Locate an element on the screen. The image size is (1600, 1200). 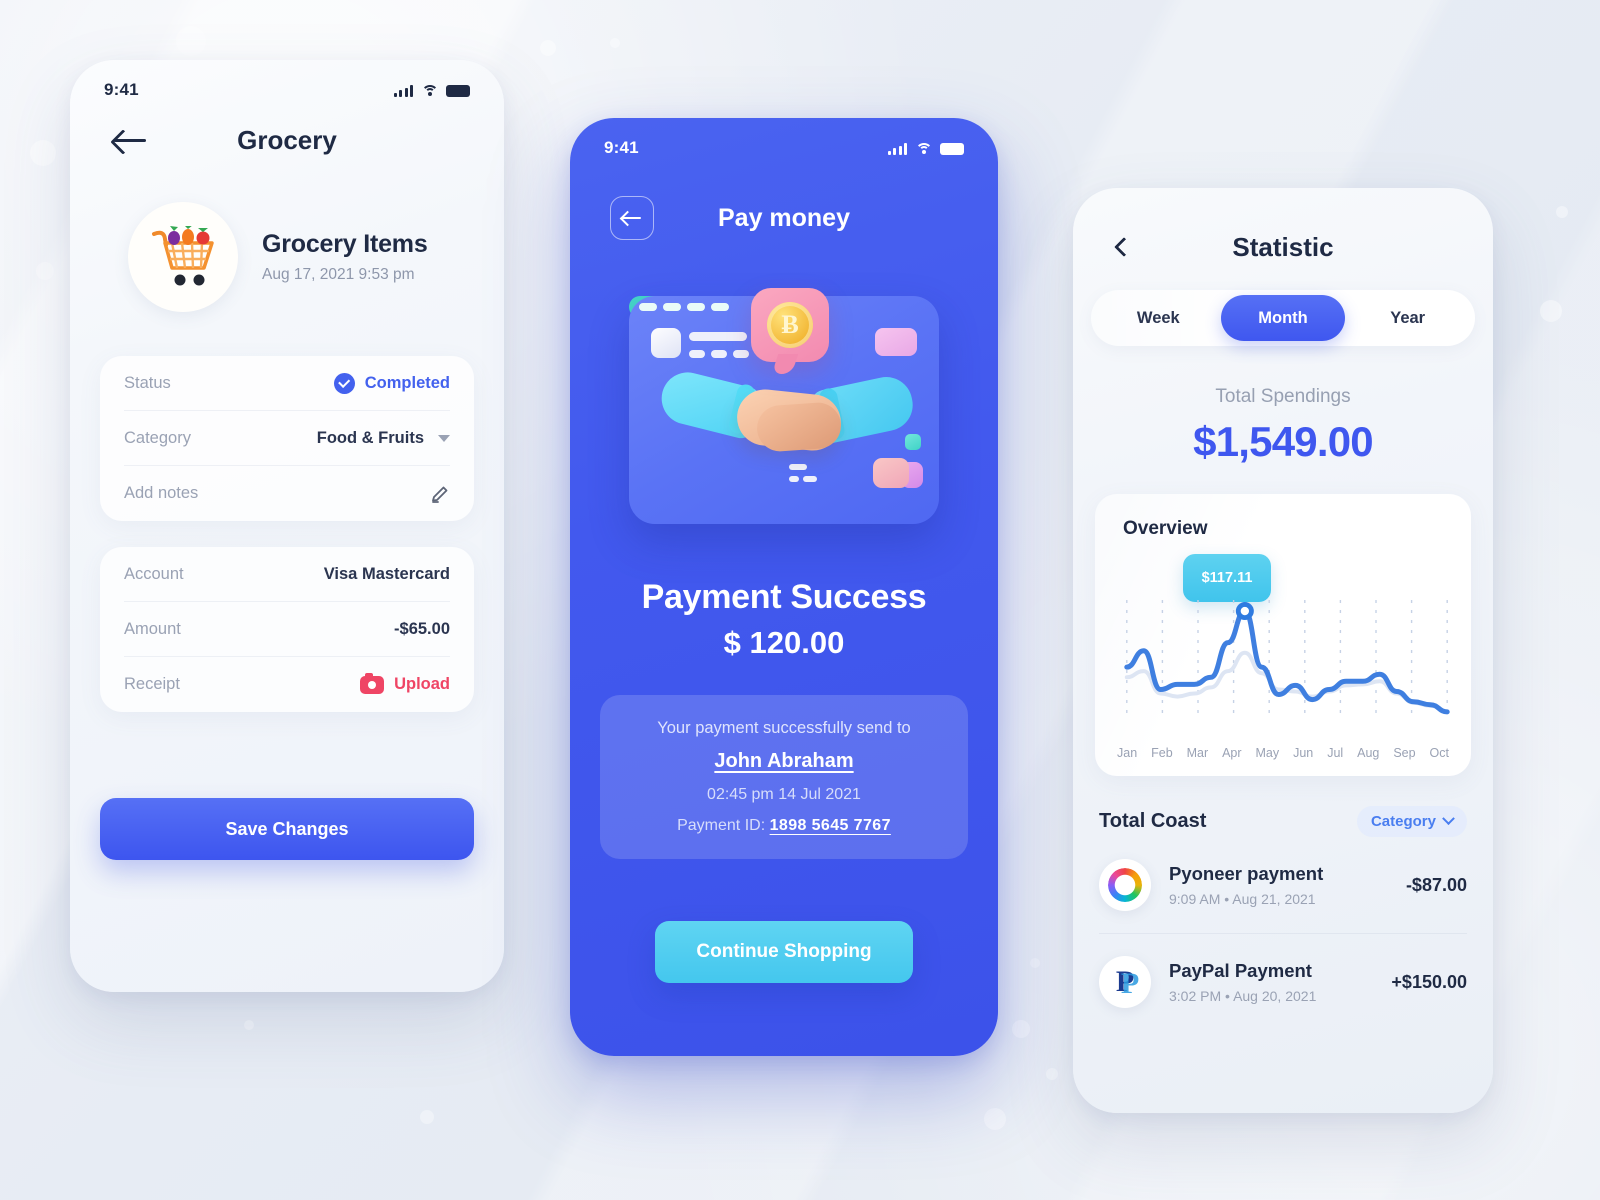
status-time: 9:41 is located at coordinates (121, 89).